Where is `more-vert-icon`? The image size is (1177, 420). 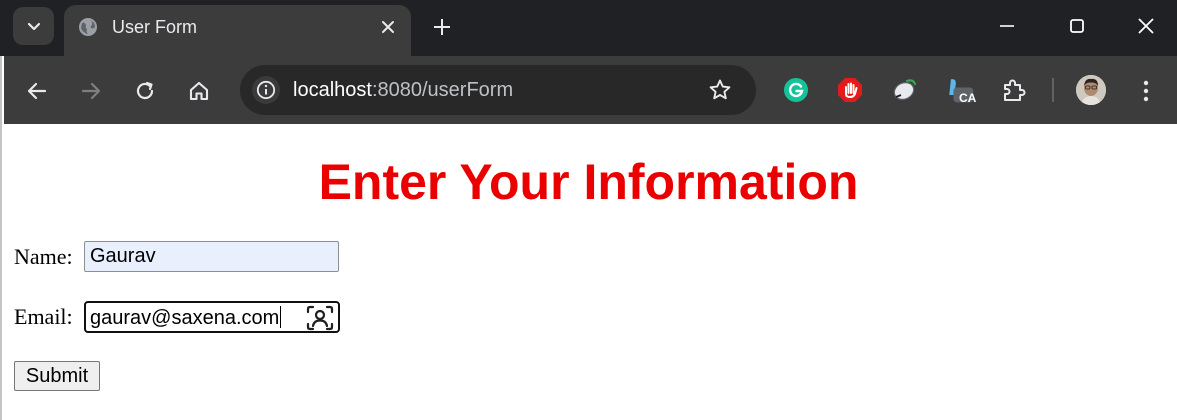 more-vert-icon is located at coordinates (1146, 91).